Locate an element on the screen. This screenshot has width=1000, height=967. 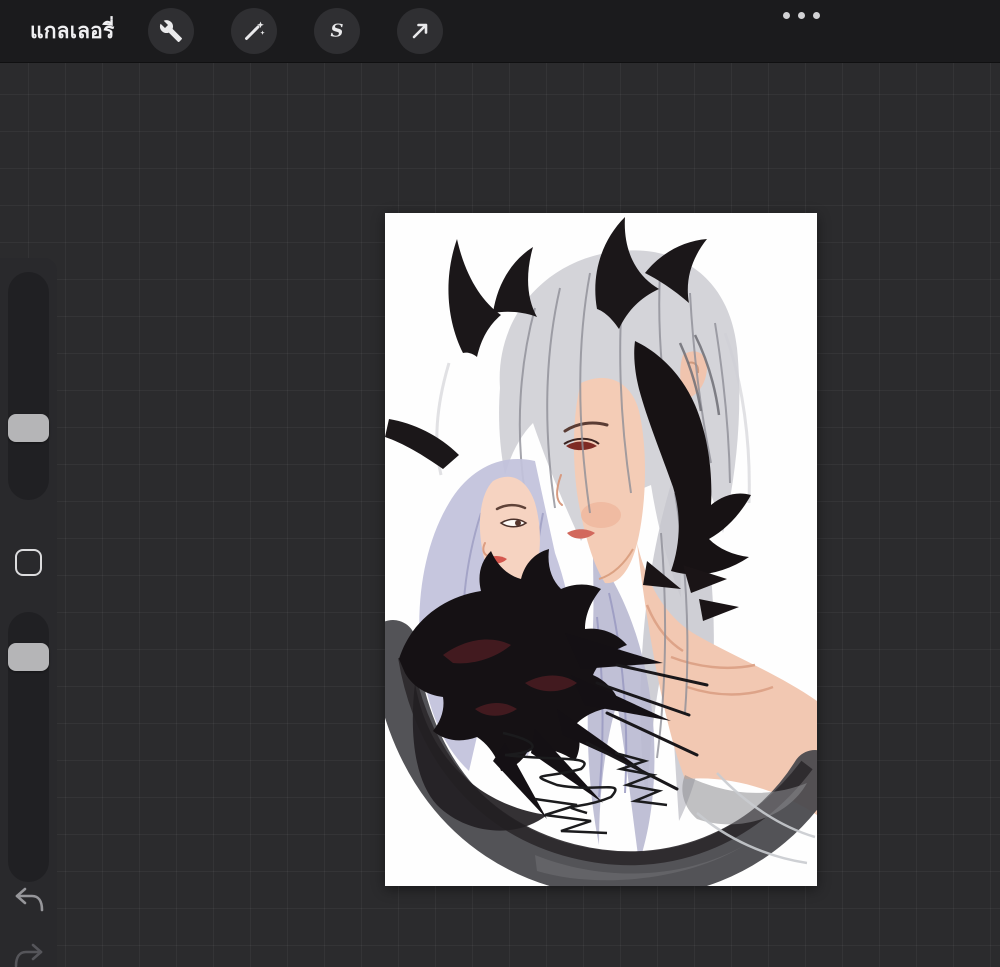
redo-button is located at coordinates (29, 954).